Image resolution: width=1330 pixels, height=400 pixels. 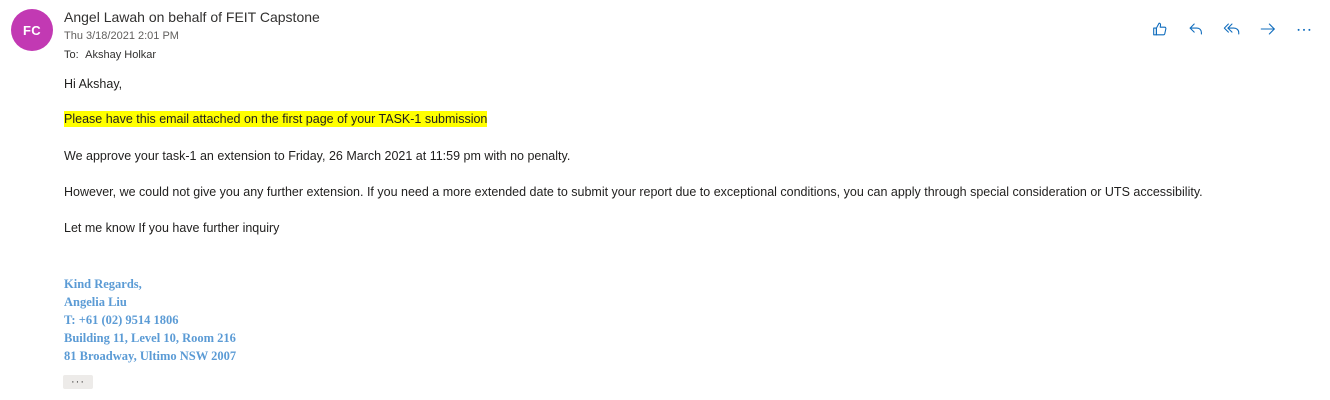 What do you see at coordinates (32, 30) in the screenshot?
I see `avatar: FC` at bounding box center [32, 30].